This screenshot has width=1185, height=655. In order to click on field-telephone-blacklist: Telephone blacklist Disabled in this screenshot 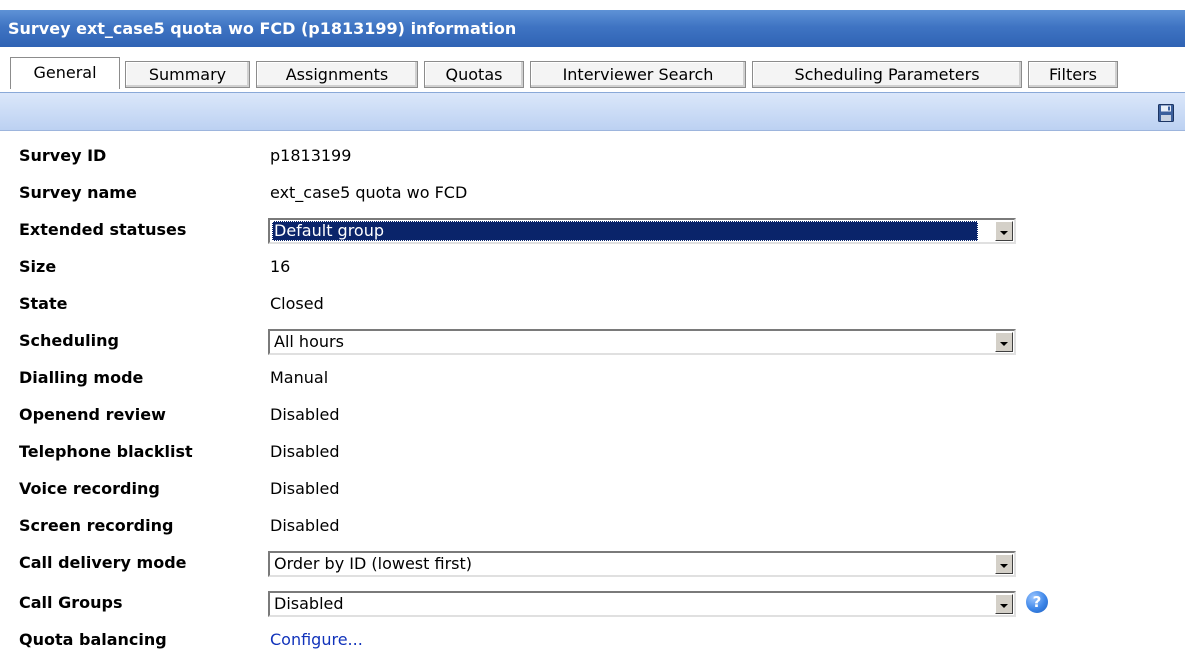, I will do `click(592, 452)`.